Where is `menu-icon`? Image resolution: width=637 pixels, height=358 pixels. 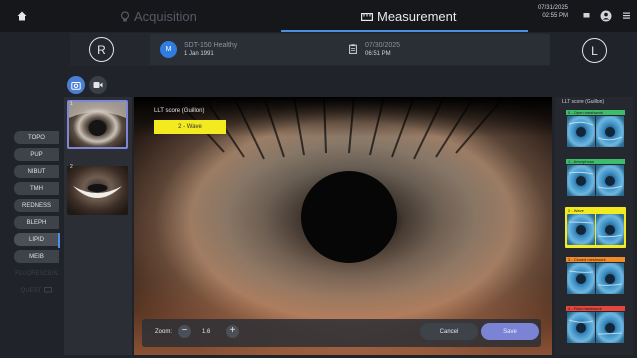 menu-icon is located at coordinates (626, 15).